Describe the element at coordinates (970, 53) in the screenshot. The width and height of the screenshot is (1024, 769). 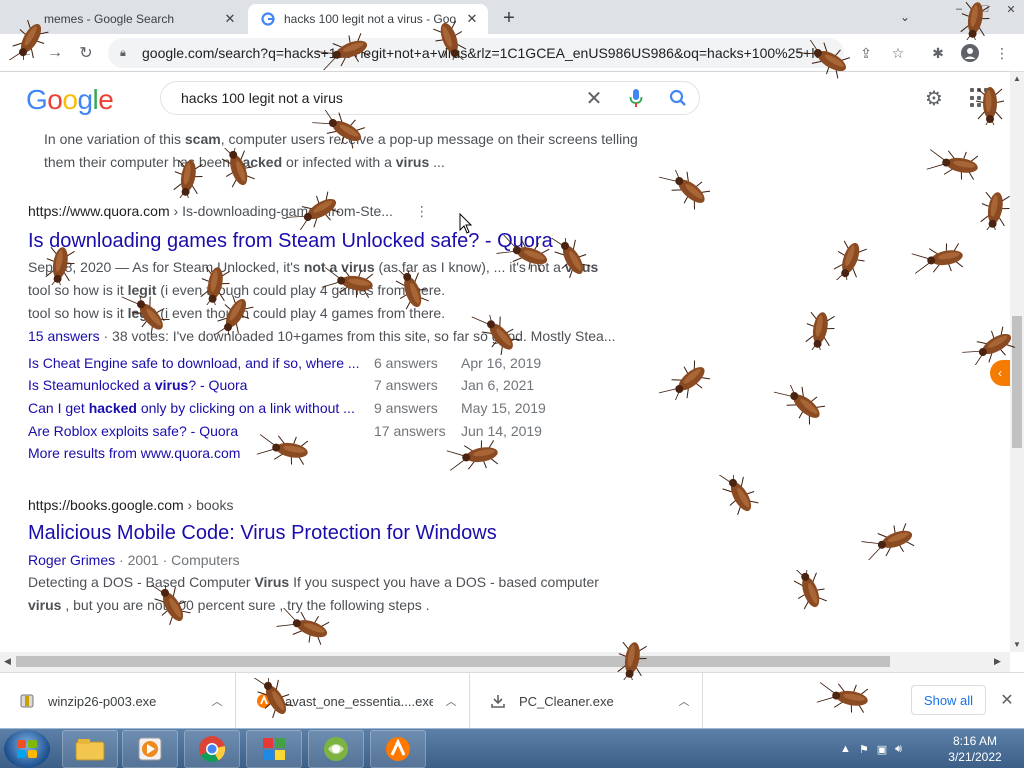
I see `profile-avatar-icon` at that location.